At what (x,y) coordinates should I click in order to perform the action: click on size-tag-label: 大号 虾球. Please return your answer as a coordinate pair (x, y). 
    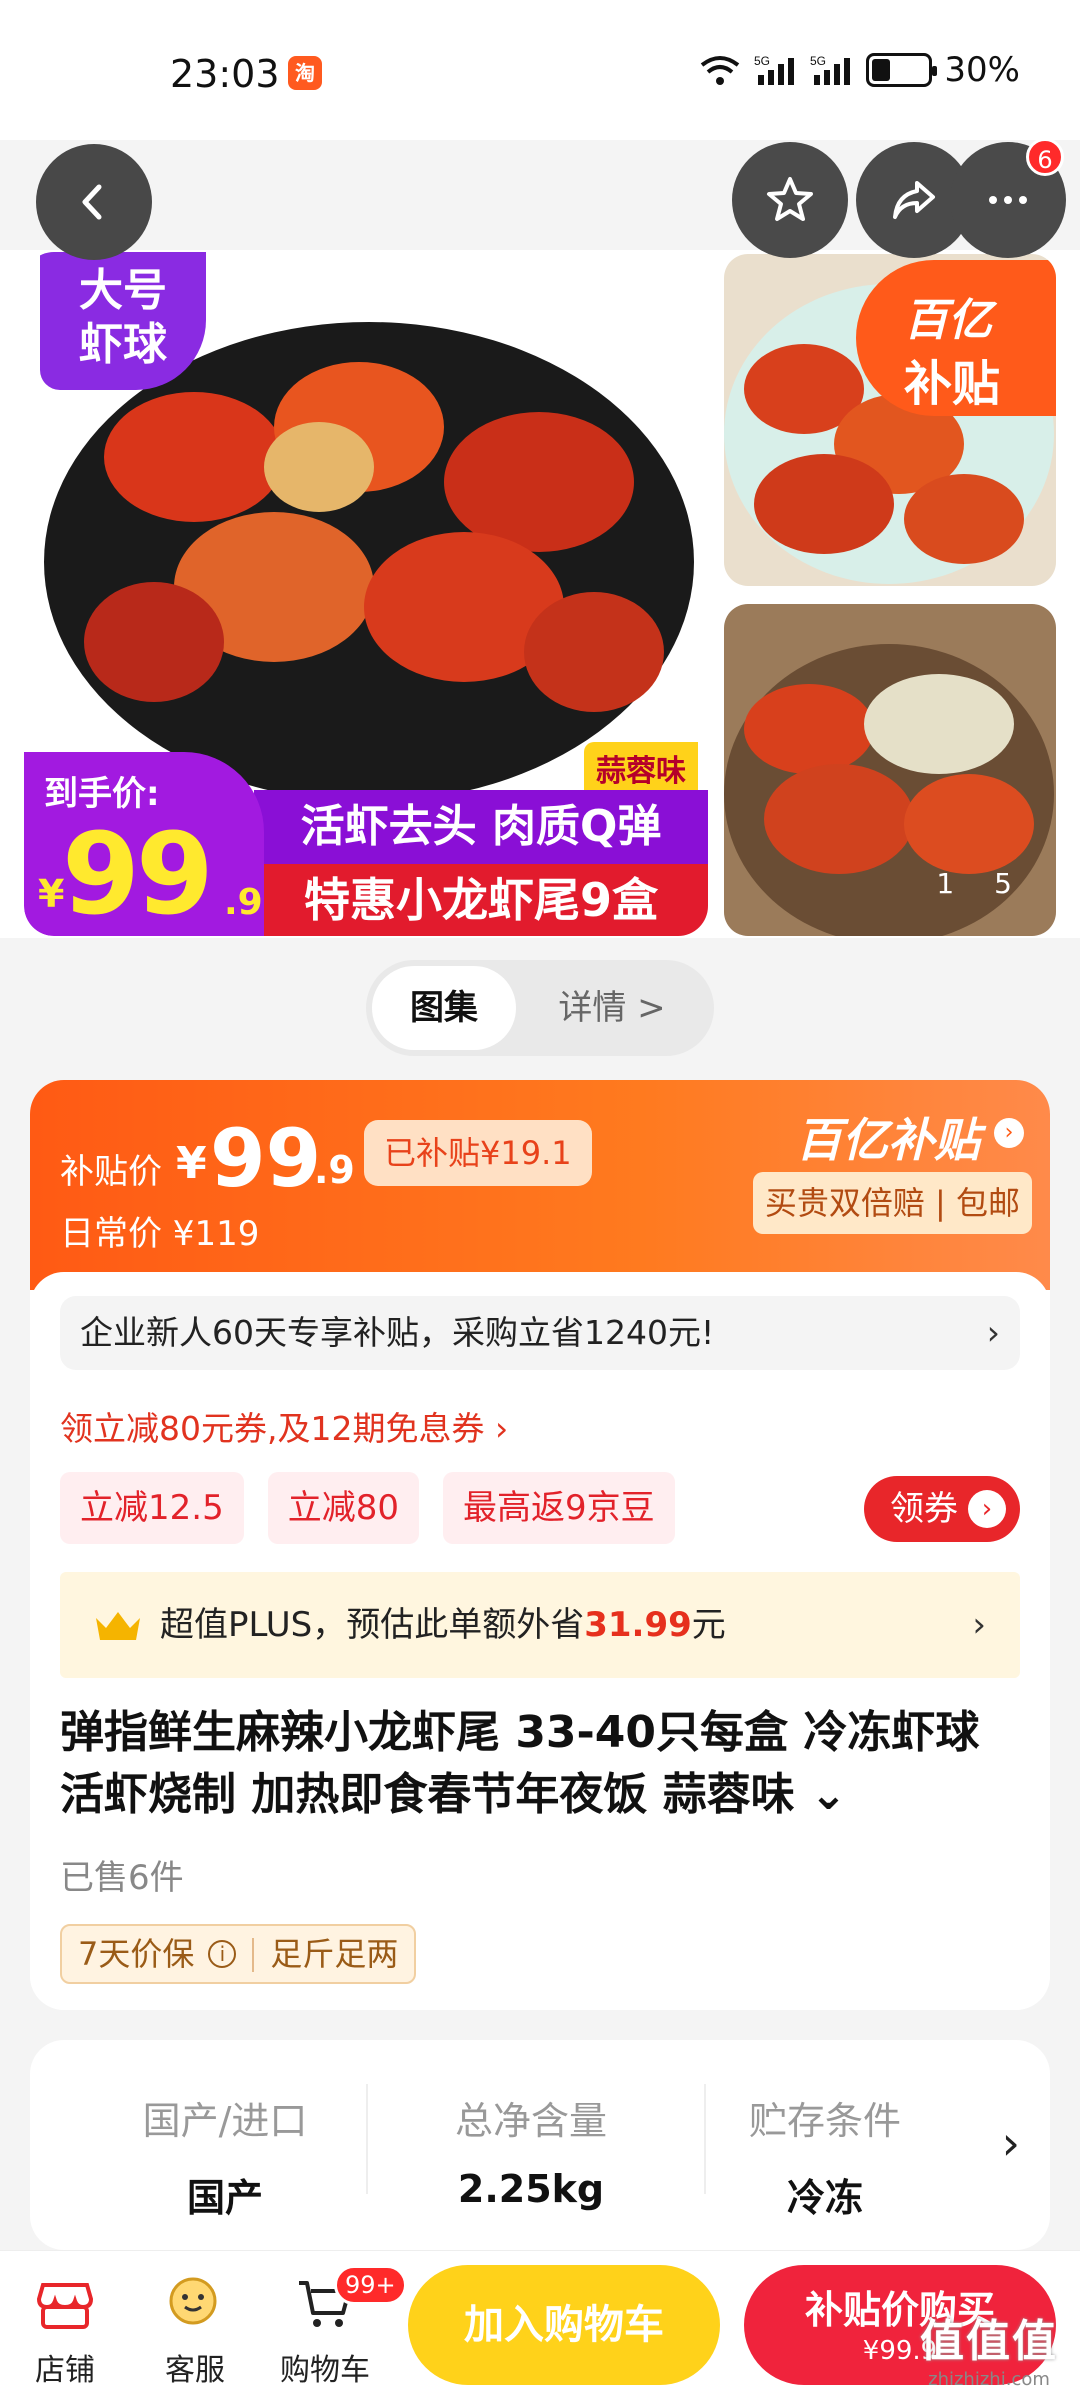
    Looking at the image, I should click on (123, 317).